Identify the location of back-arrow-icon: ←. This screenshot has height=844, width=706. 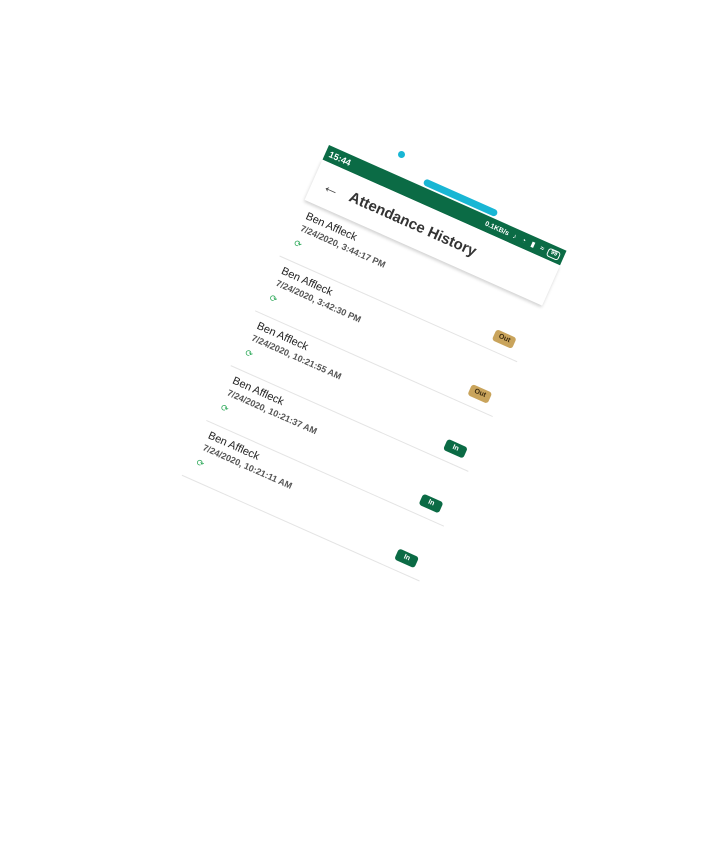
(332, 187).